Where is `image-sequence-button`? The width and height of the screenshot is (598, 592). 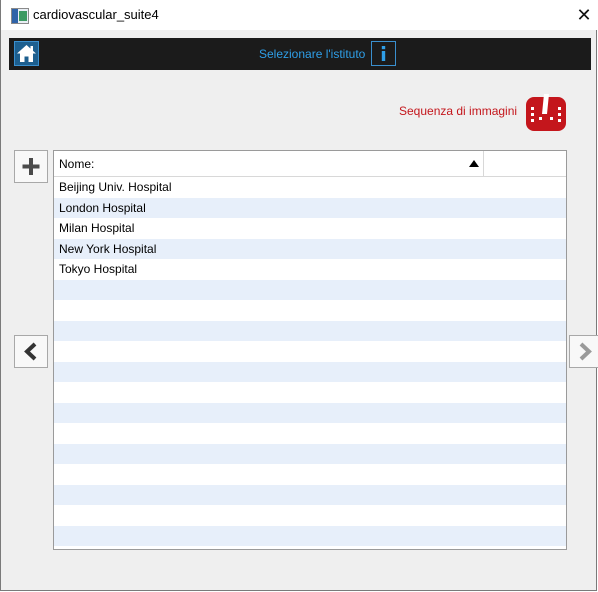
image-sequence-button is located at coordinates (546, 113).